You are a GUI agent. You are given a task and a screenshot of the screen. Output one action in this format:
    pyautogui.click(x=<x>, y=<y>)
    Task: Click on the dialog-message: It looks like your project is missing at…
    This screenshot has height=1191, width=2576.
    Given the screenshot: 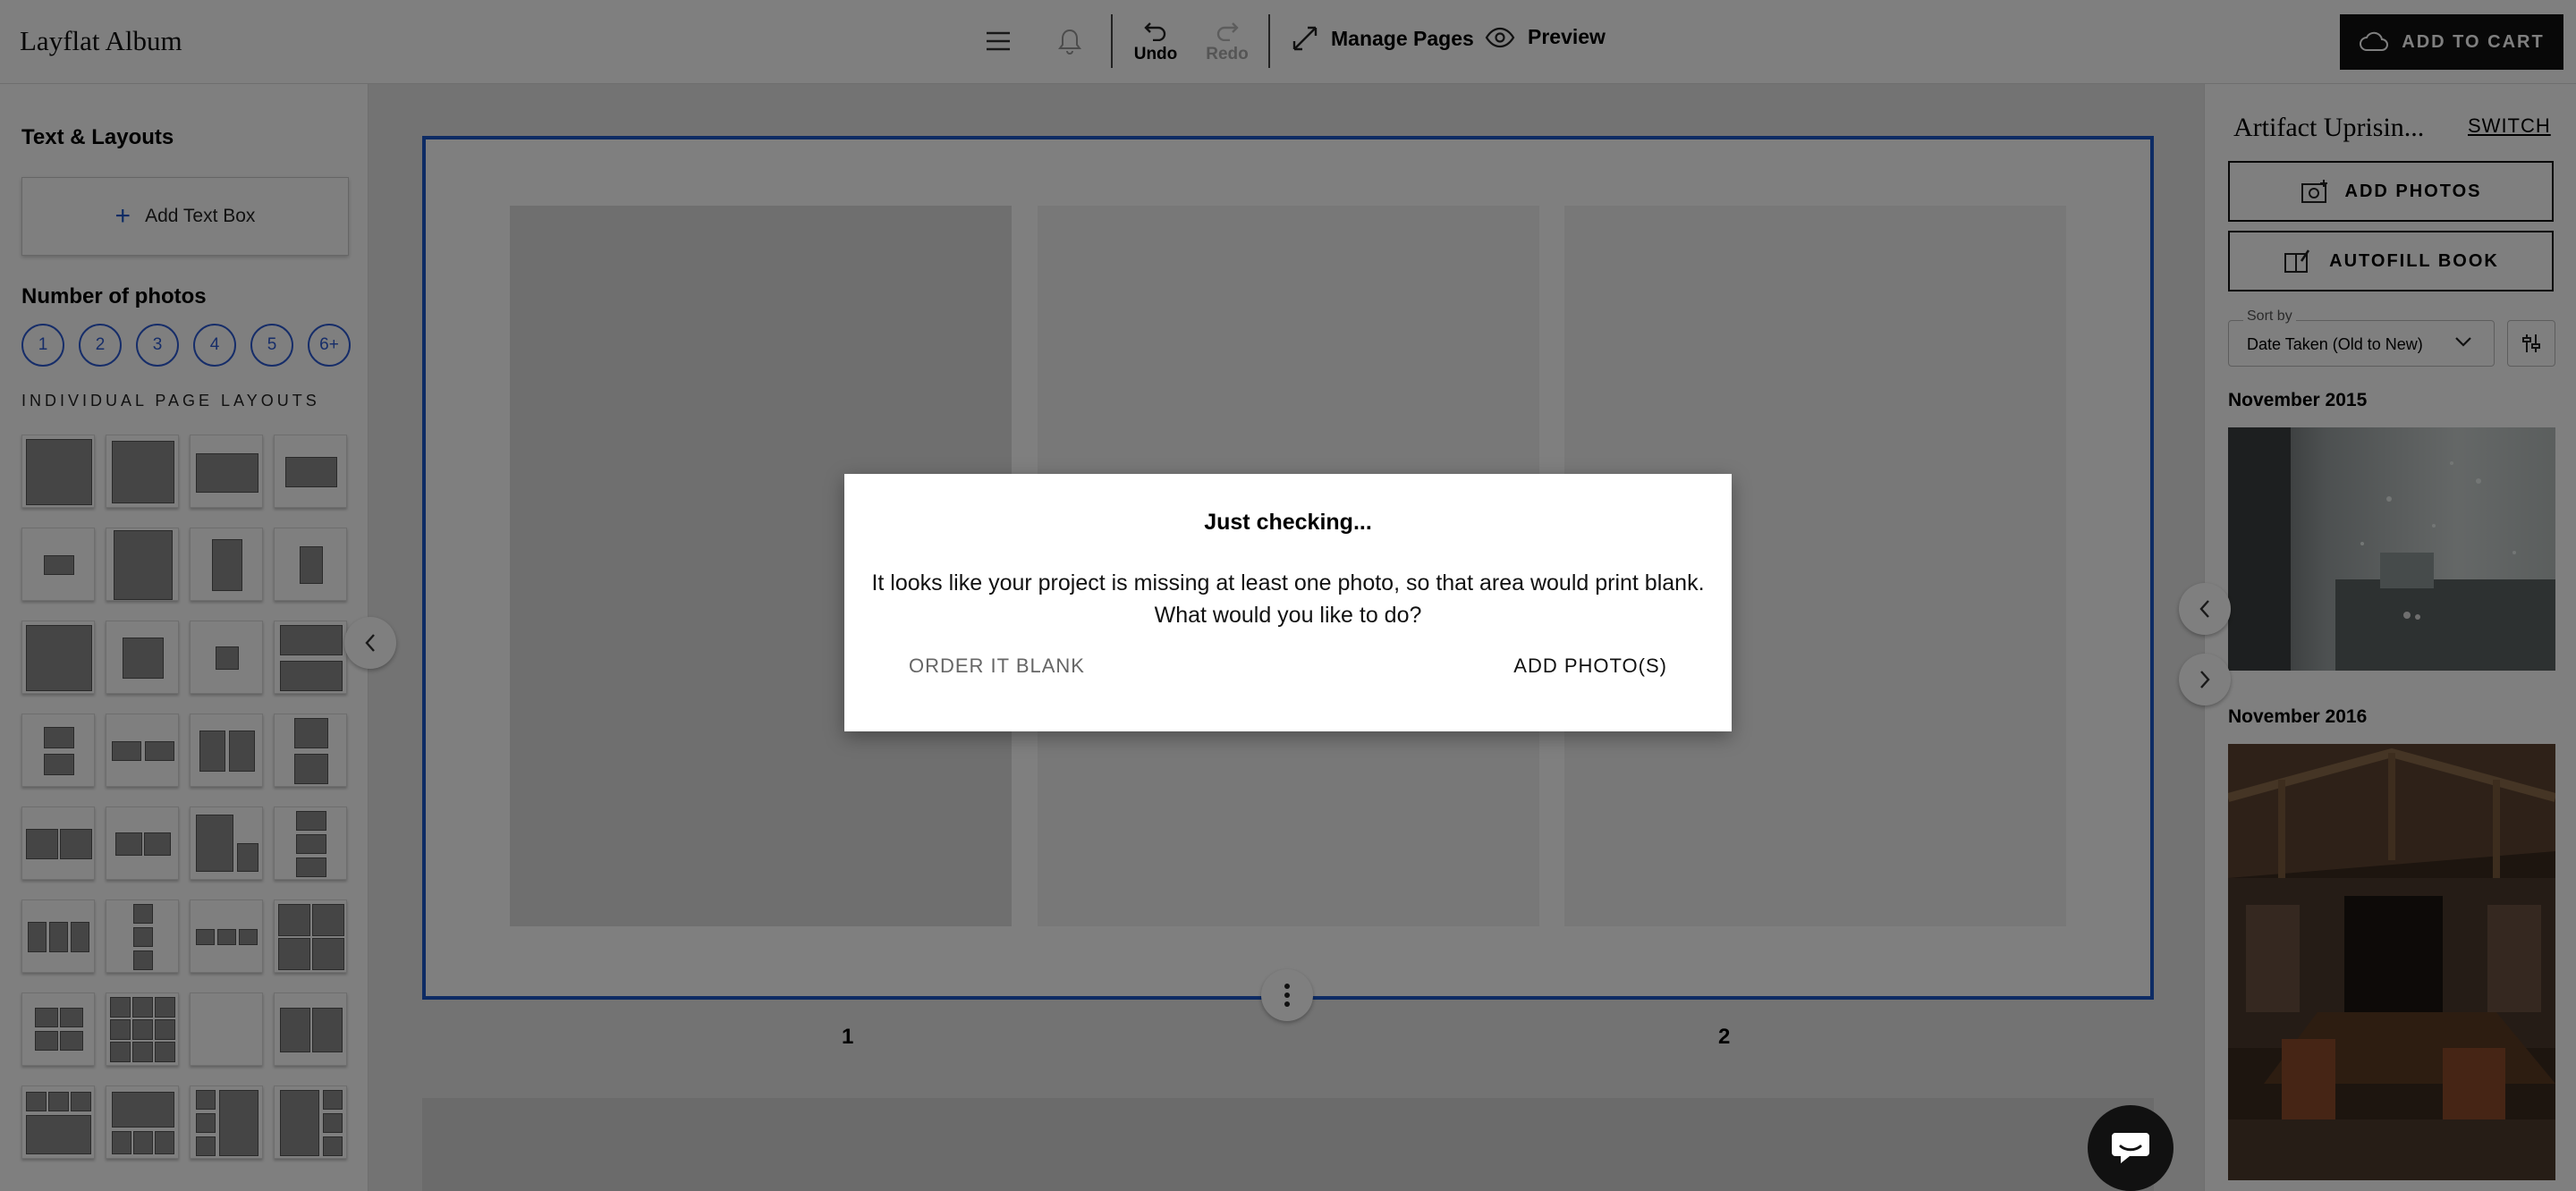 What is the action you would take?
    pyautogui.click(x=1288, y=599)
    